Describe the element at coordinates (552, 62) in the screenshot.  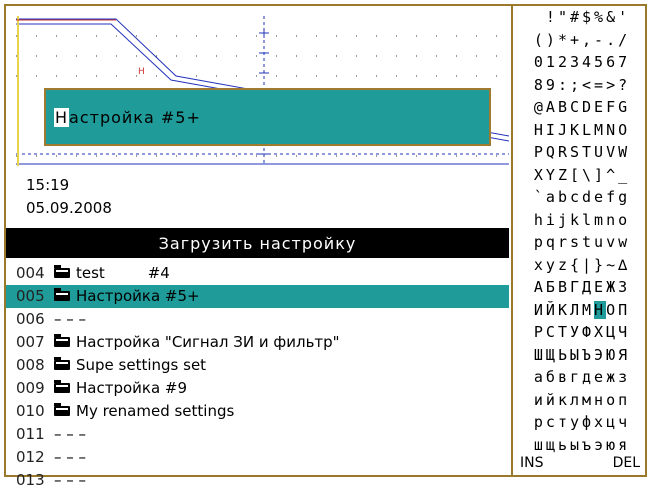
I see `palette-char: 1` at that location.